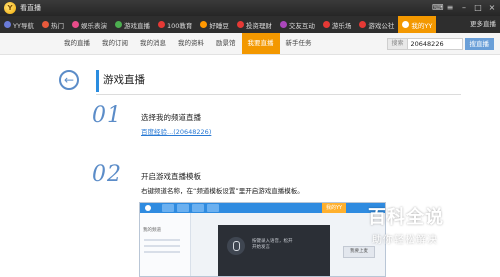  I want to click on edu-icon, so click(161, 24).